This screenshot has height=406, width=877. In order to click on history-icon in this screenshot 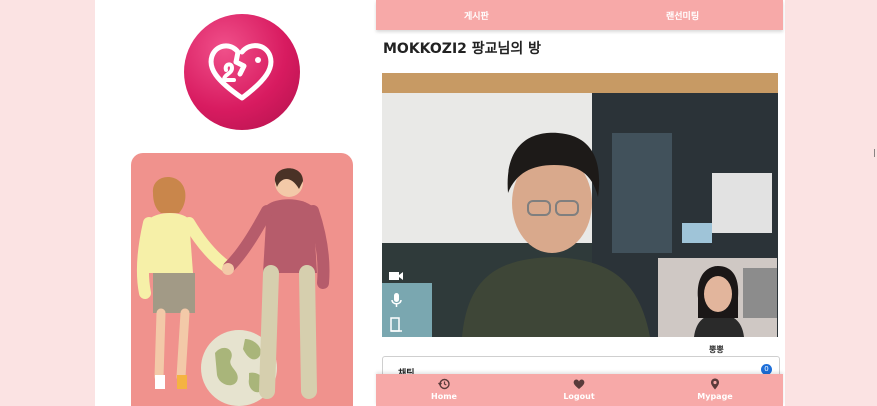, I will do `click(444, 384)`.